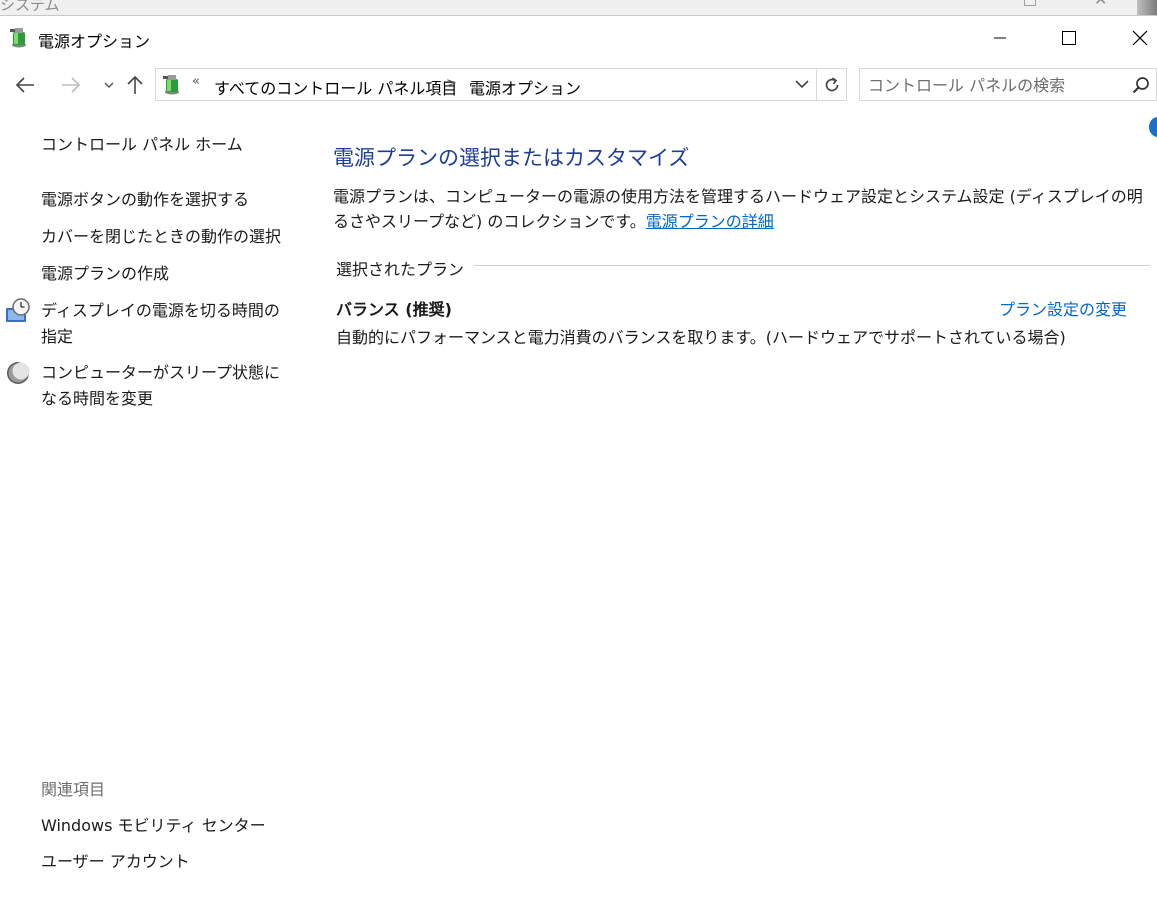  Describe the element at coordinates (1147, 7) in the screenshot. I see `background-window-edge` at that location.